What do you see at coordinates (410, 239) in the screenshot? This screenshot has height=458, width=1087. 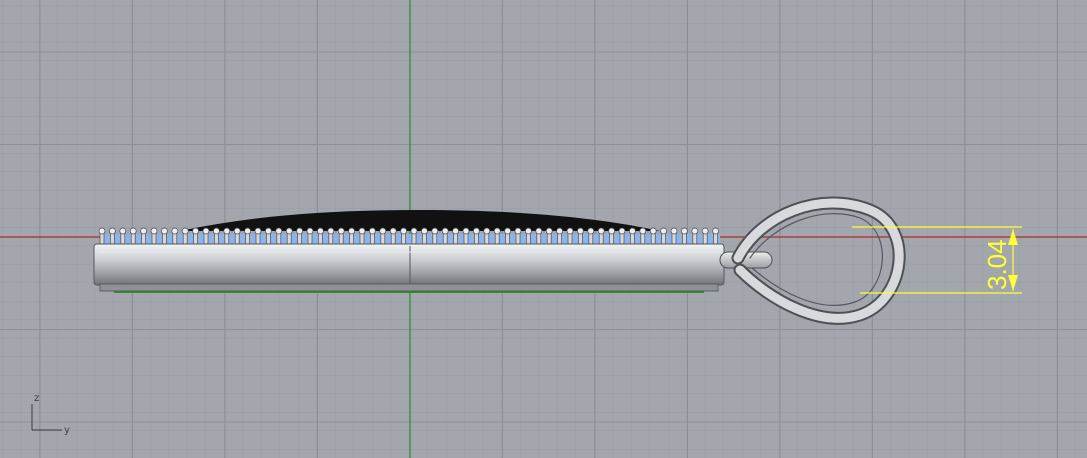 I see `stone-row` at bounding box center [410, 239].